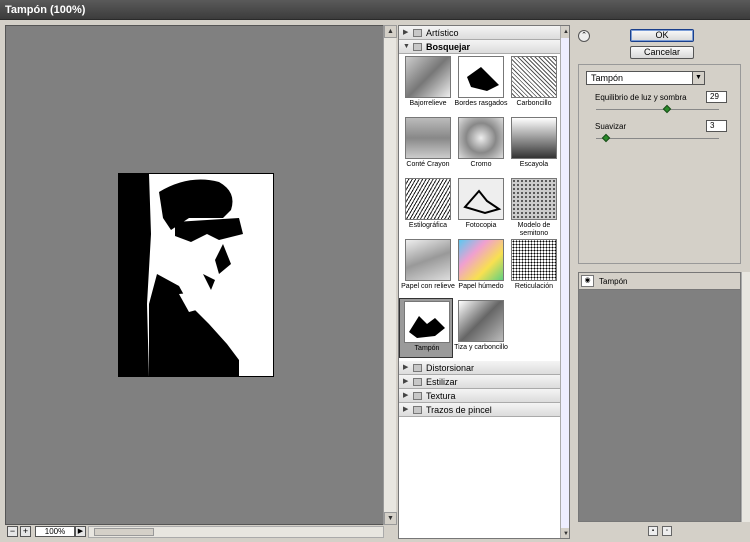 The height and width of the screenshot is (542, 750). I want to click on filter-list-scrollbar: ▲ ▼, so click(564, 282).